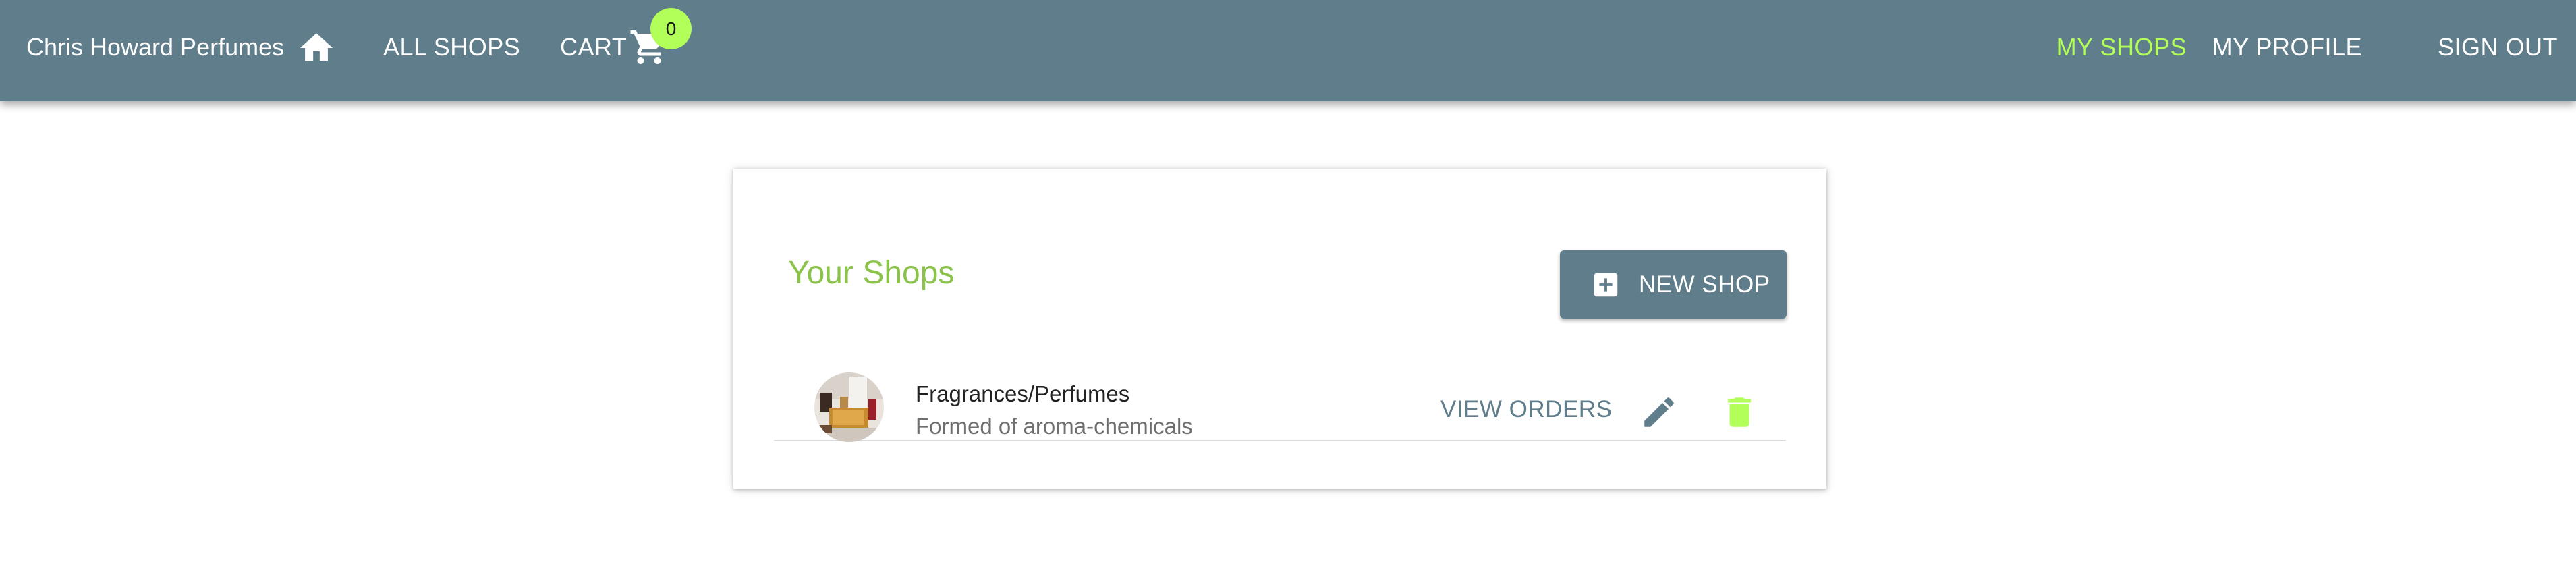 Image resolution: width=2576 pixels, height=581 pixels. I want to click on shop-name: Fragrances/Perfumes, so click(1023, 393).